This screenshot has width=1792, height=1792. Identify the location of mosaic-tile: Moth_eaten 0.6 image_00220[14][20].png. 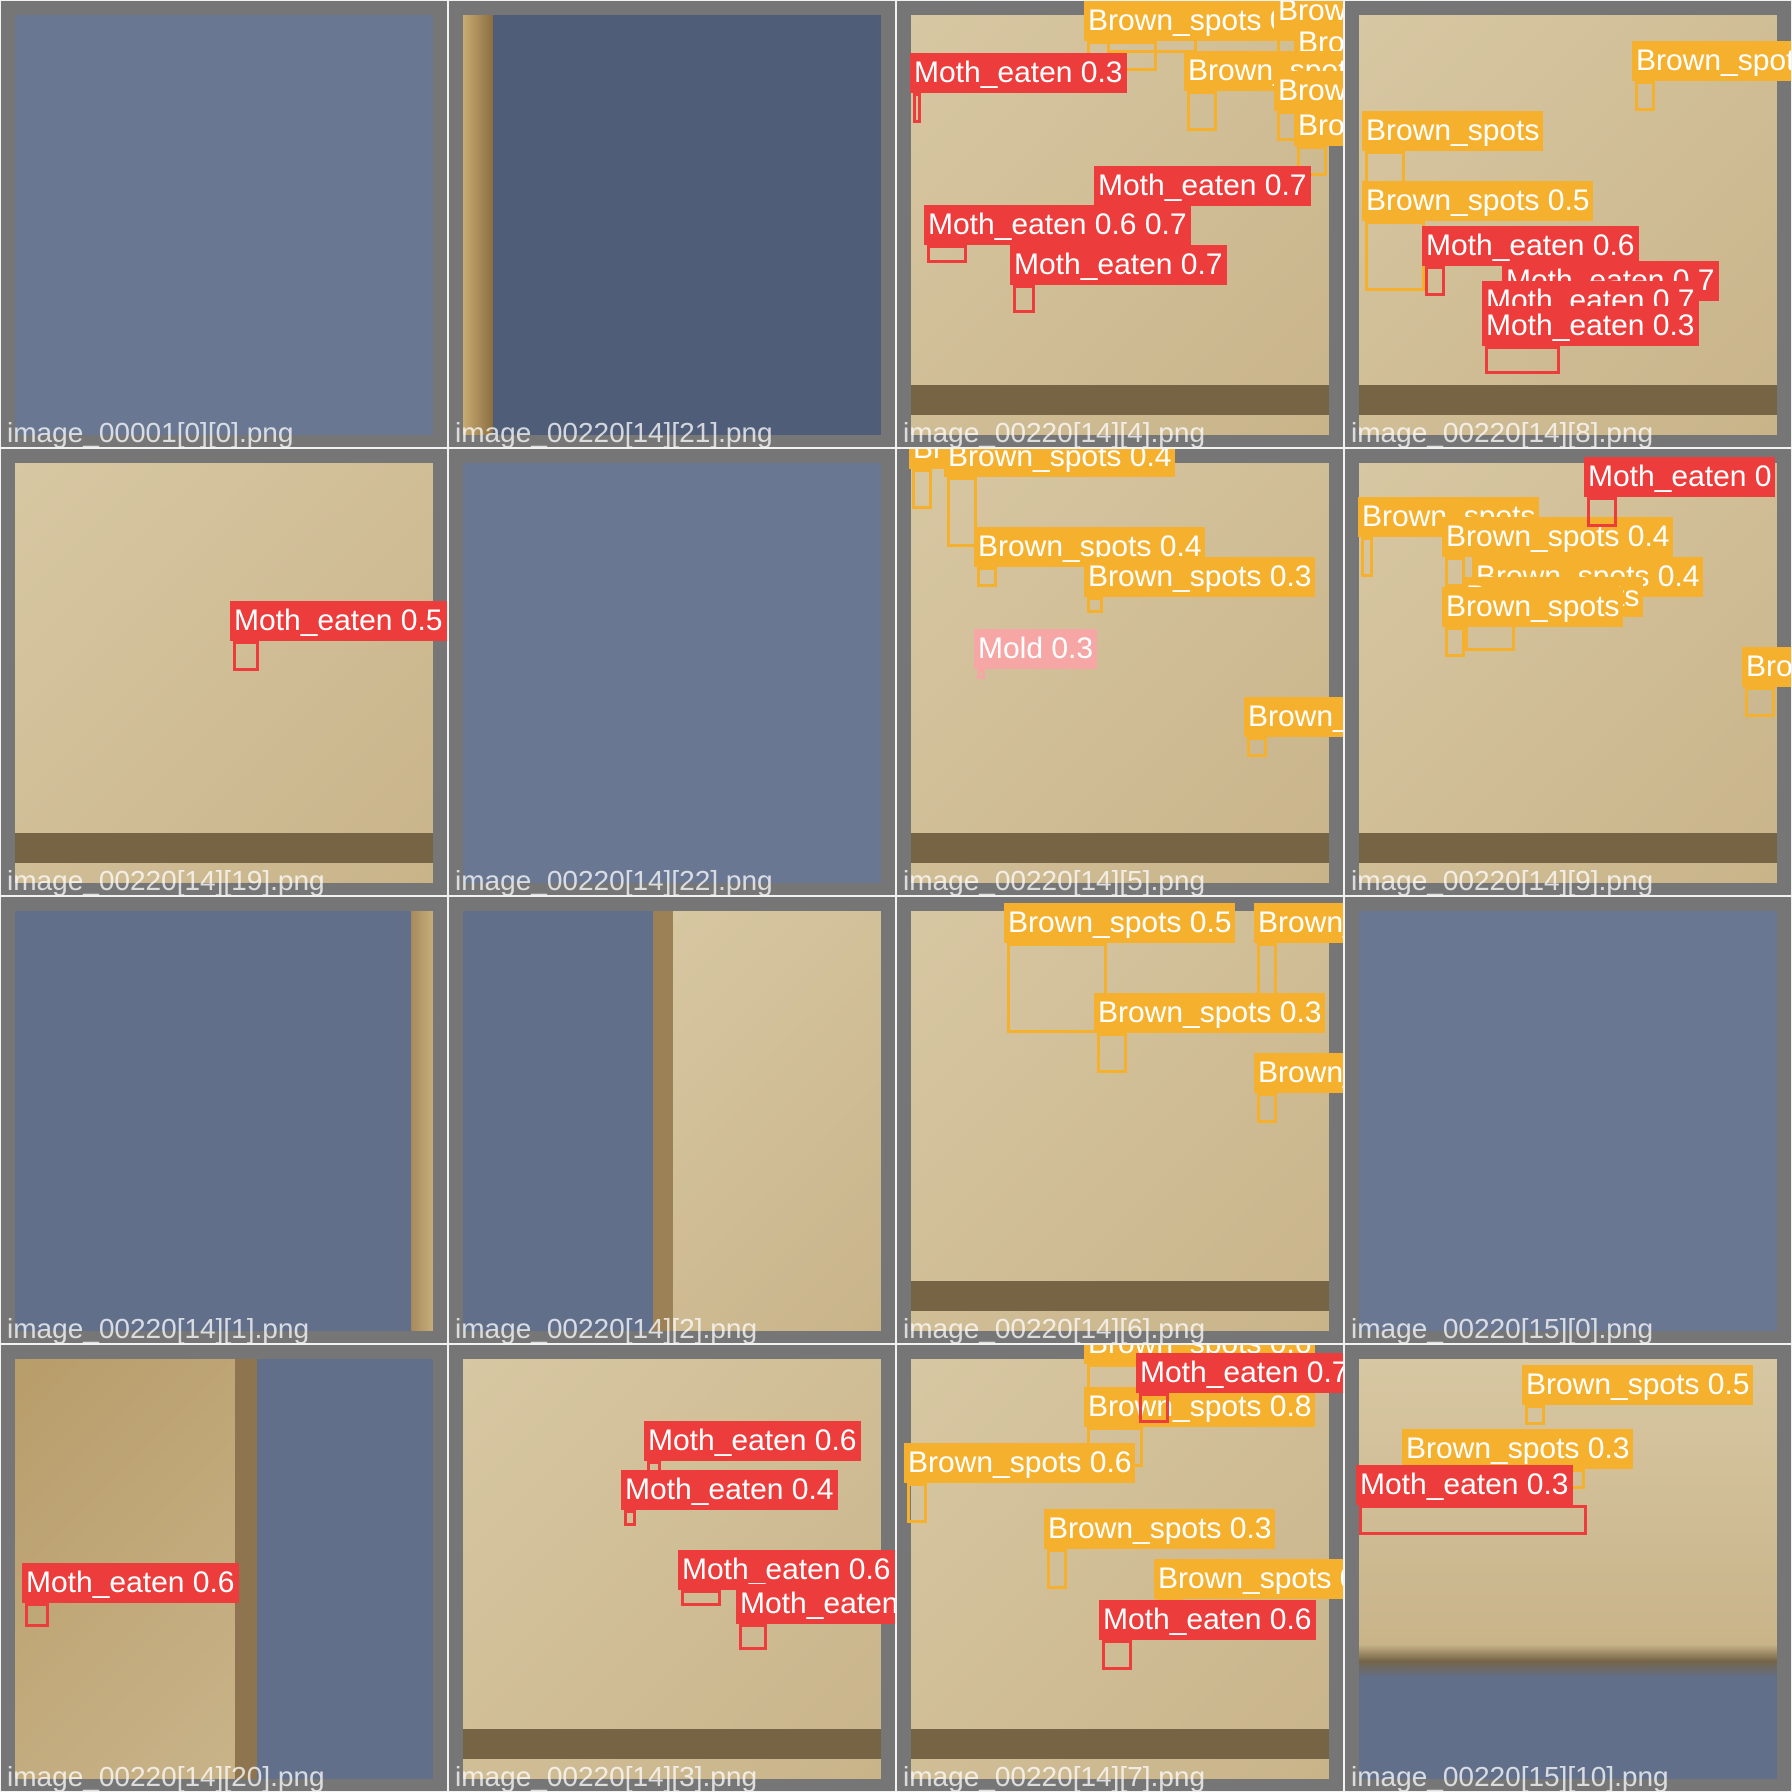
(224, 1568).